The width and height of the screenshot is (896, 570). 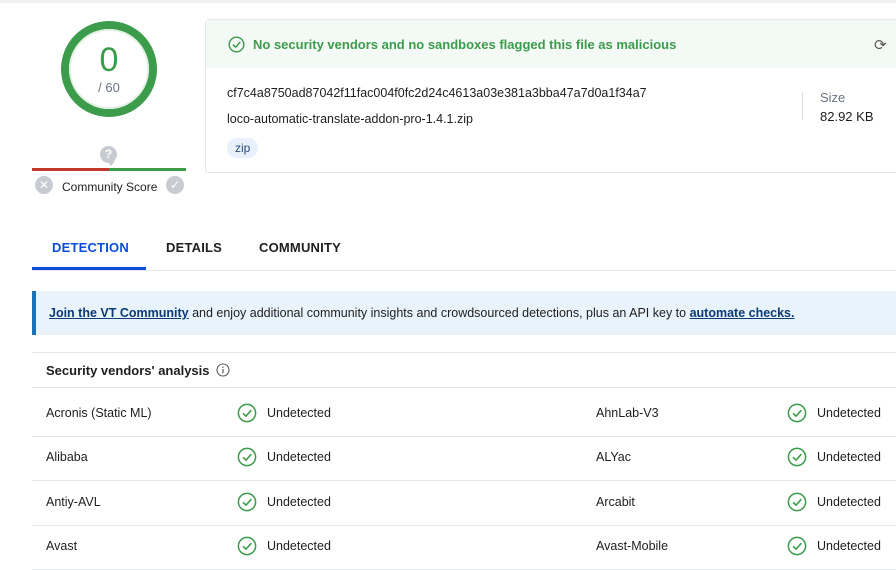 What do you see at coordinates (627, 413) in the screenshot?
I see `vendor-name: AhnLab-V3` at bounding box center [627, 413].